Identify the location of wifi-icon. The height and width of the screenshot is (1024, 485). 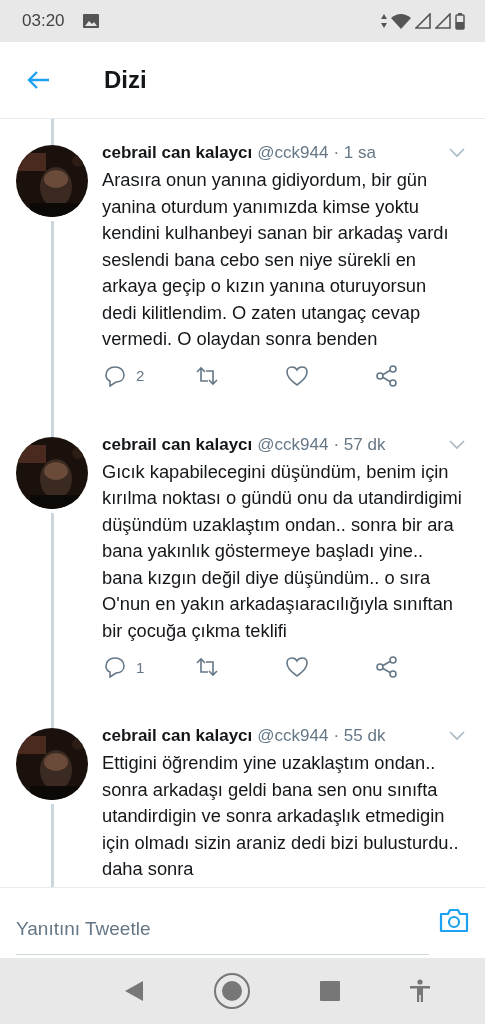
(401, 21).